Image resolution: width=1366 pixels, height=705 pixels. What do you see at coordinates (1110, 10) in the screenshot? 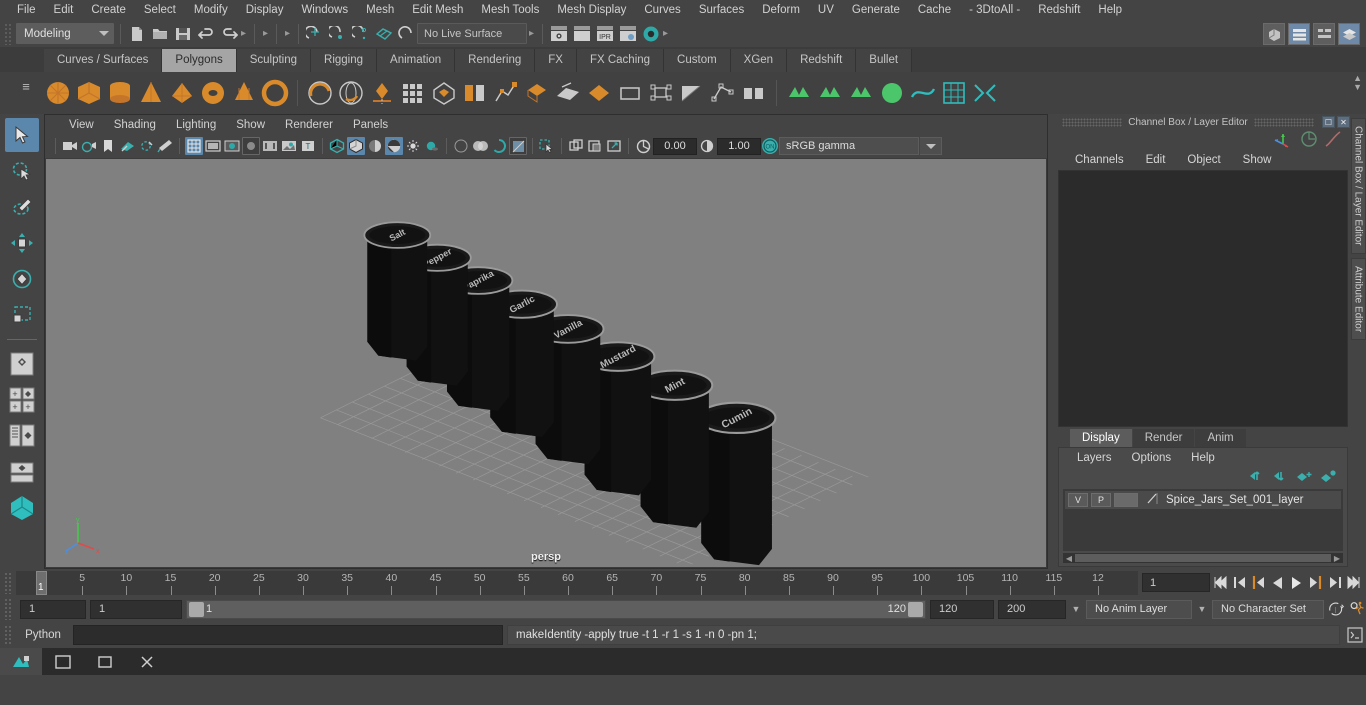
I see `menu-item-help: Help` at bounding box center [1110, 10].